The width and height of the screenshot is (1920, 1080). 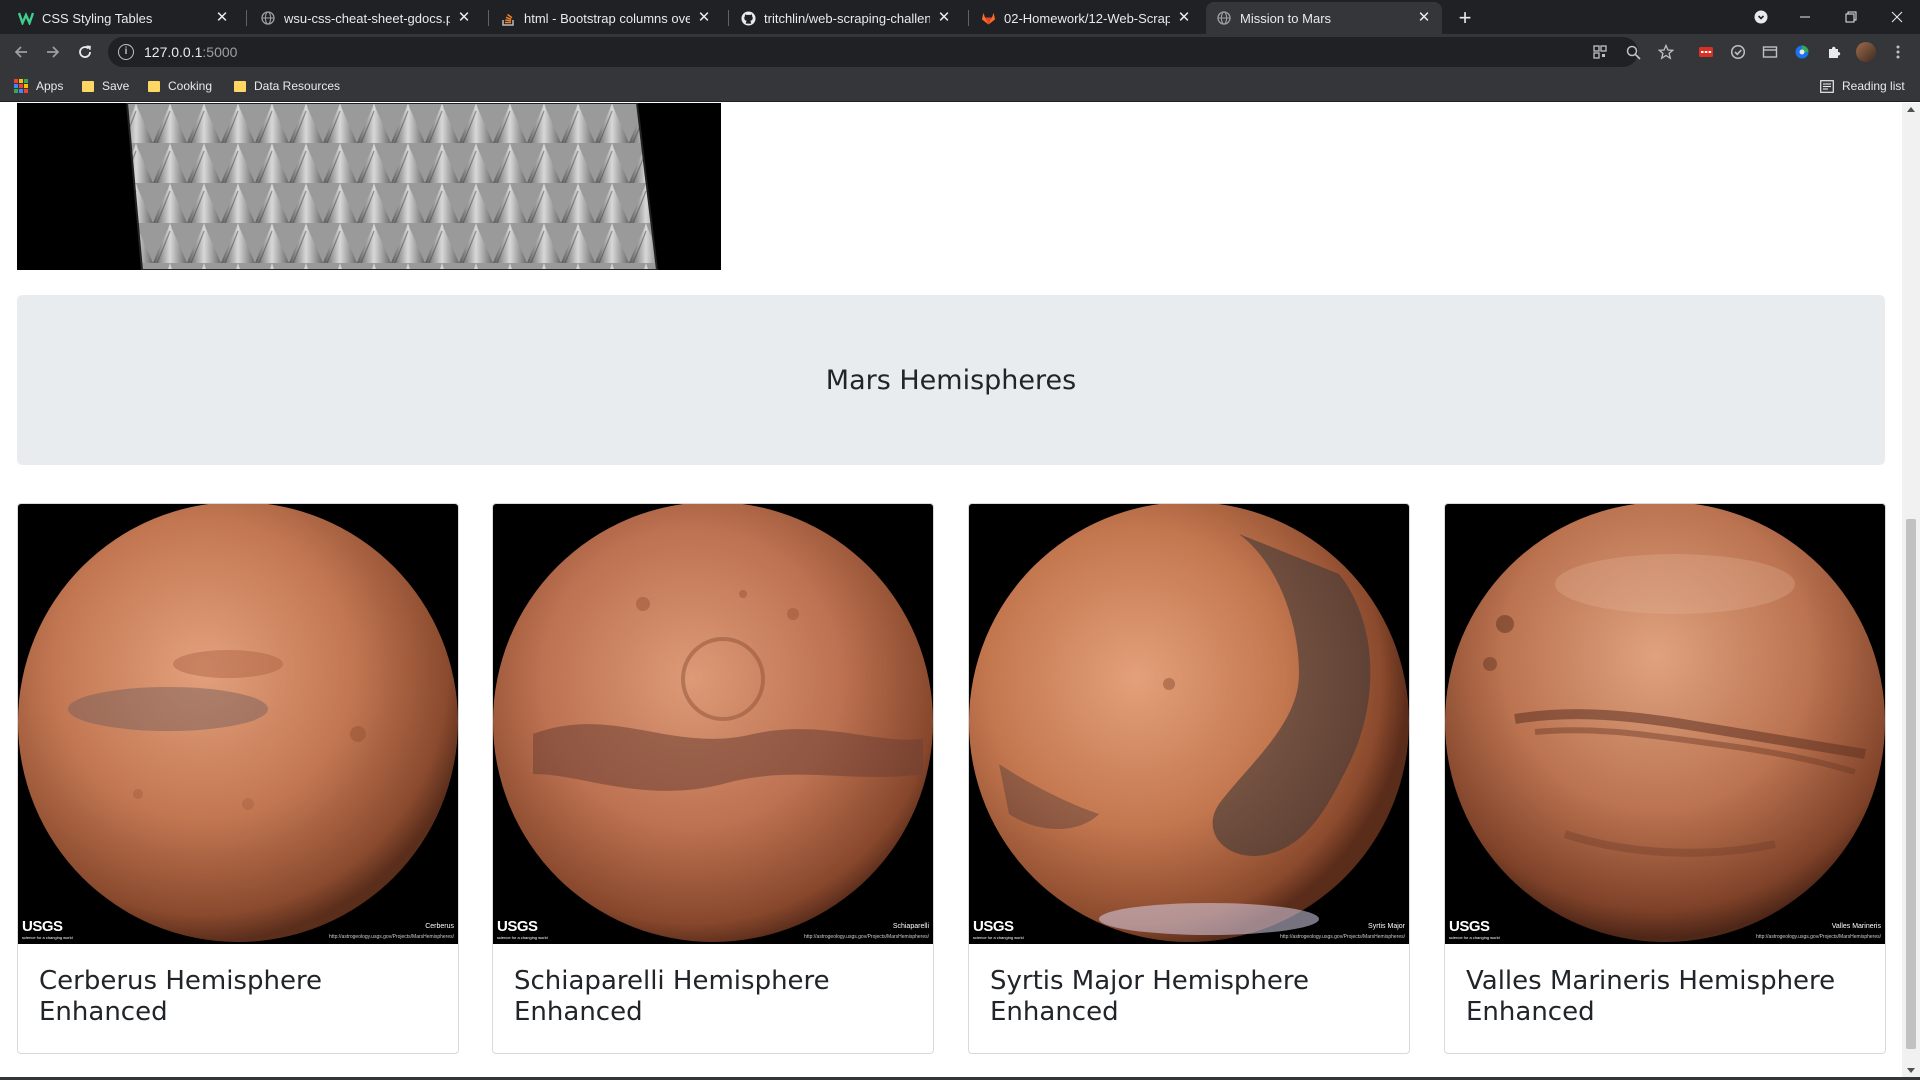 I want to click on browser-tab-active: Mission to Mars ✕, so click(x=1324, y=18).